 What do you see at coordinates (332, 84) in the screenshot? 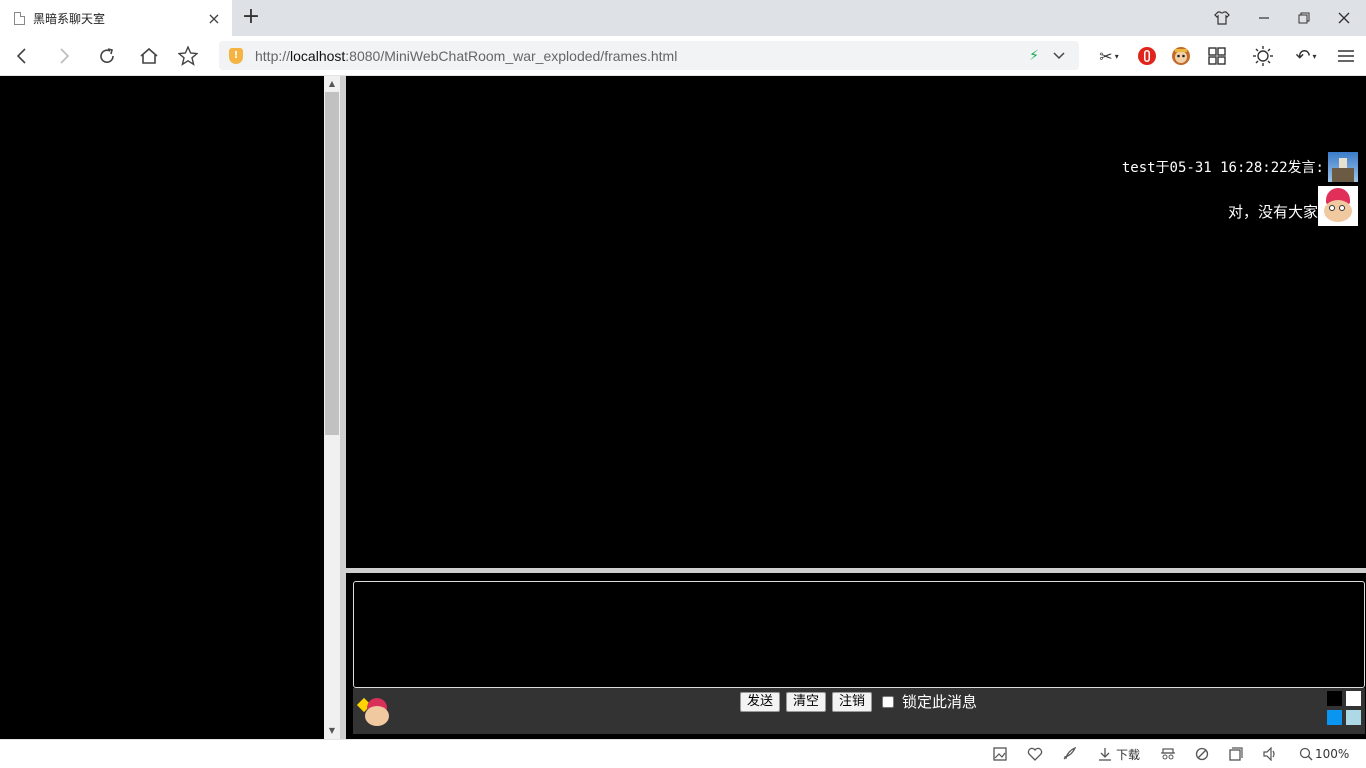
I see `scroll-up-arrow-icon: ▲` at bounding box center [332, 84].